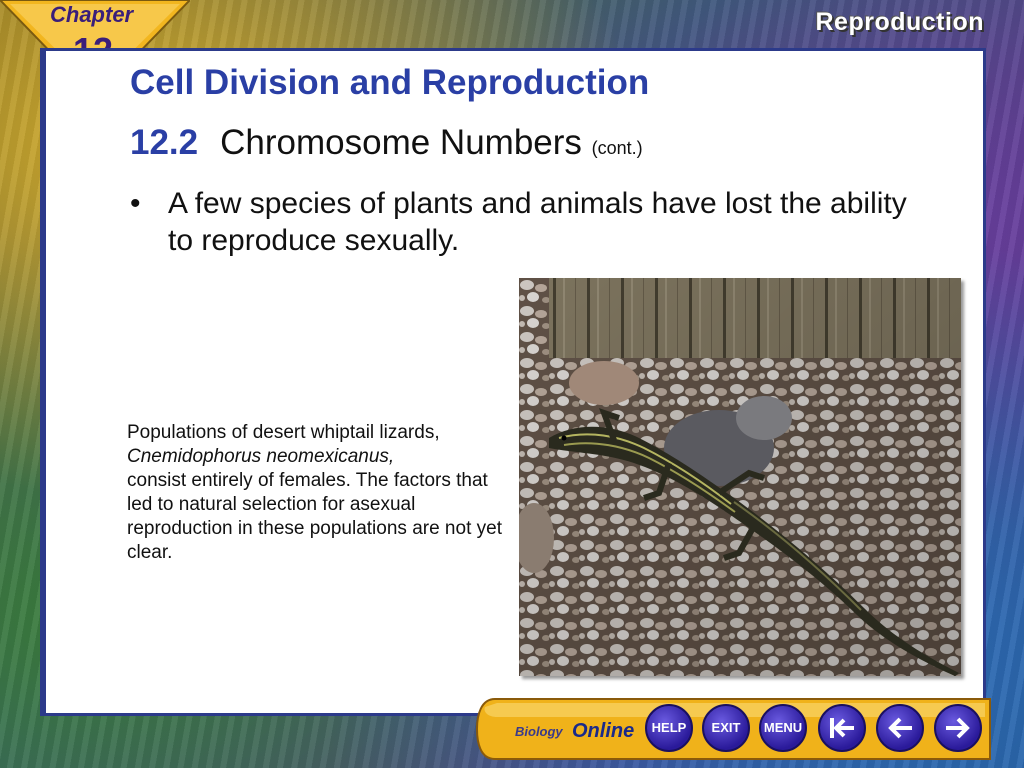 This screenshot has width=1024, height=768. Describe the element at coordinates (283, 432) in the screenshot. I see `caption-line1: Populations of desert whiptail lizards,` at that location.